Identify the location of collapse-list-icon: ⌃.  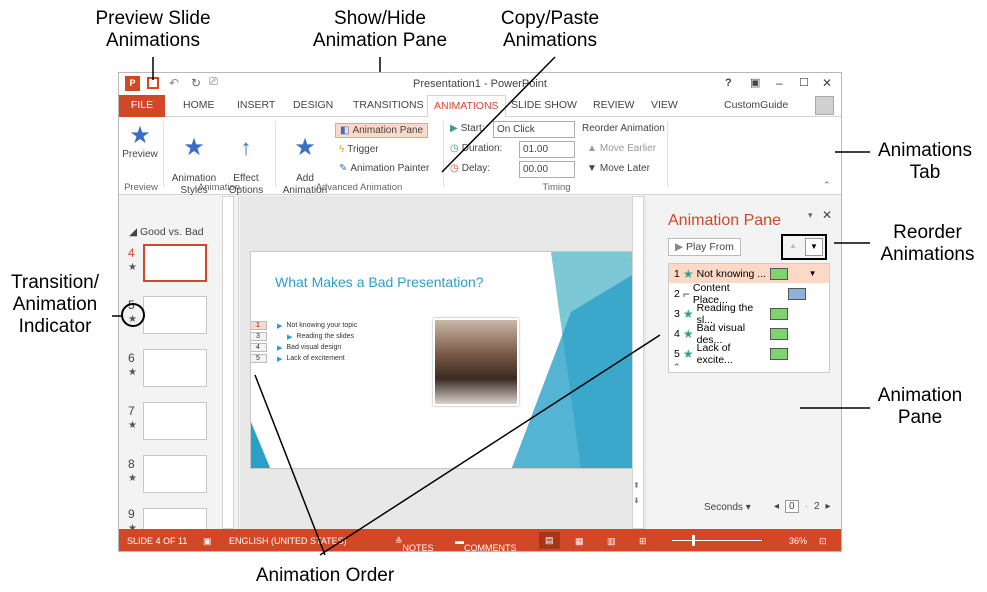
(677, 367).